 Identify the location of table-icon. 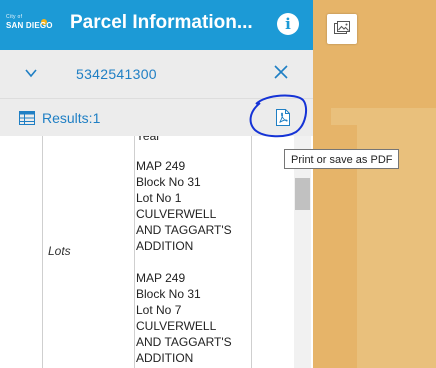
(27, 118).